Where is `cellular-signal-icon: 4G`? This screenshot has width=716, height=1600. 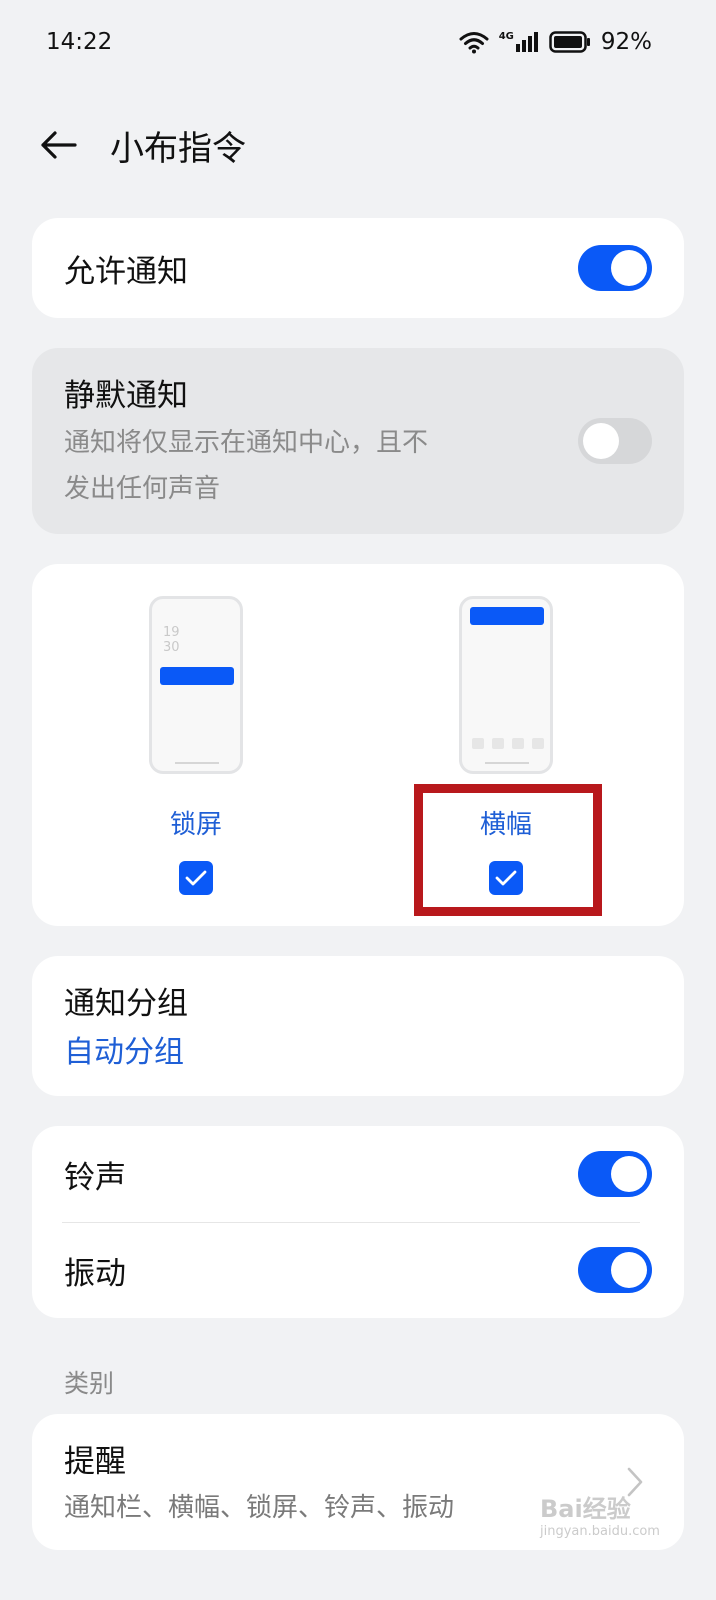 cellular-signal-icon: 4G is located at coordinates (519, 42).